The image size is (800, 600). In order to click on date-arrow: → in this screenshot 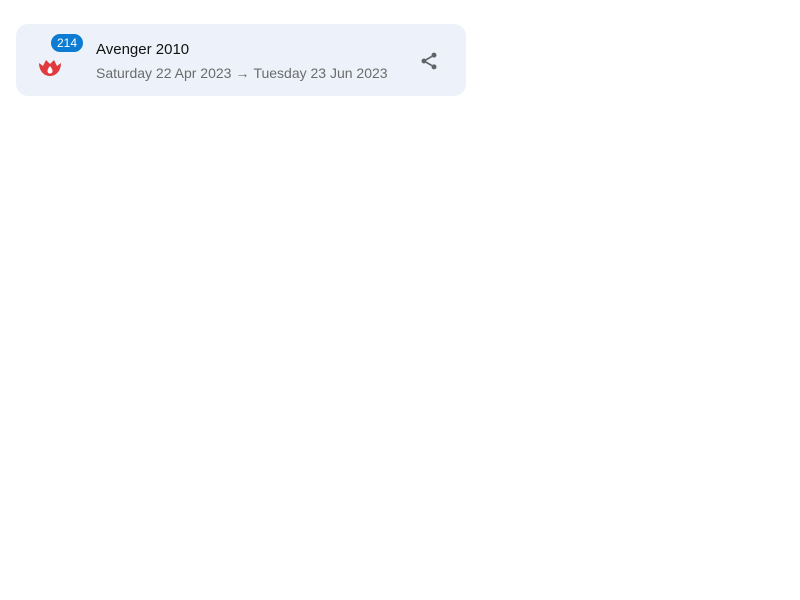, I will do `click(242, 73)`.